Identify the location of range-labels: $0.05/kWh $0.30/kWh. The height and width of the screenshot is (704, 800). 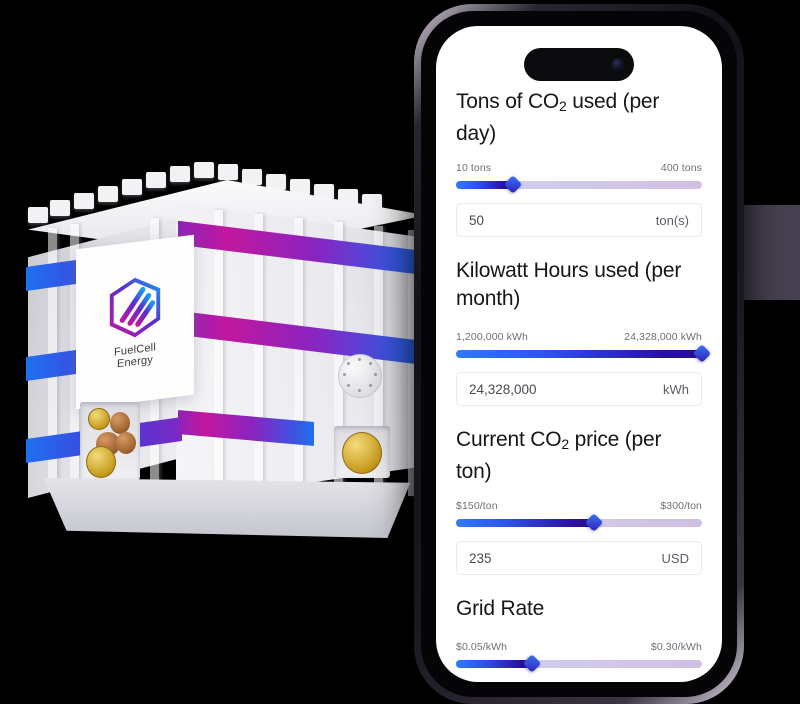
(579, 647).